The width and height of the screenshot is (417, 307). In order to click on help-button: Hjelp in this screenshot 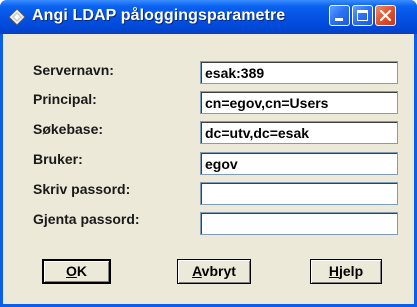, I will do `click(346, 271)`.